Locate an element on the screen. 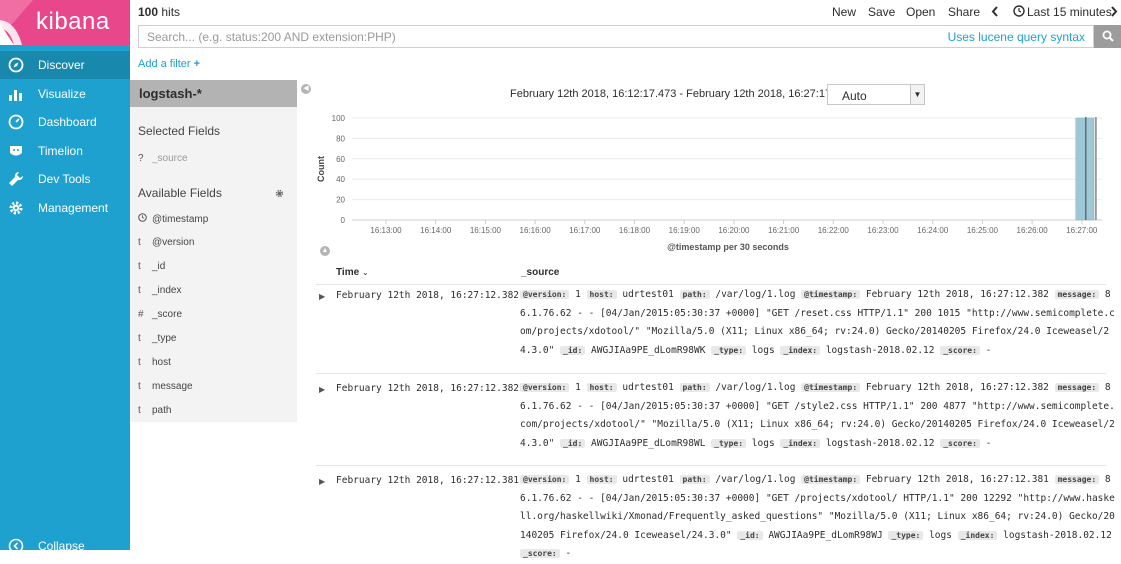 The height and width of the screenshot is (564, 1121). bar-chart-icon is located at coordinates (15, 95).